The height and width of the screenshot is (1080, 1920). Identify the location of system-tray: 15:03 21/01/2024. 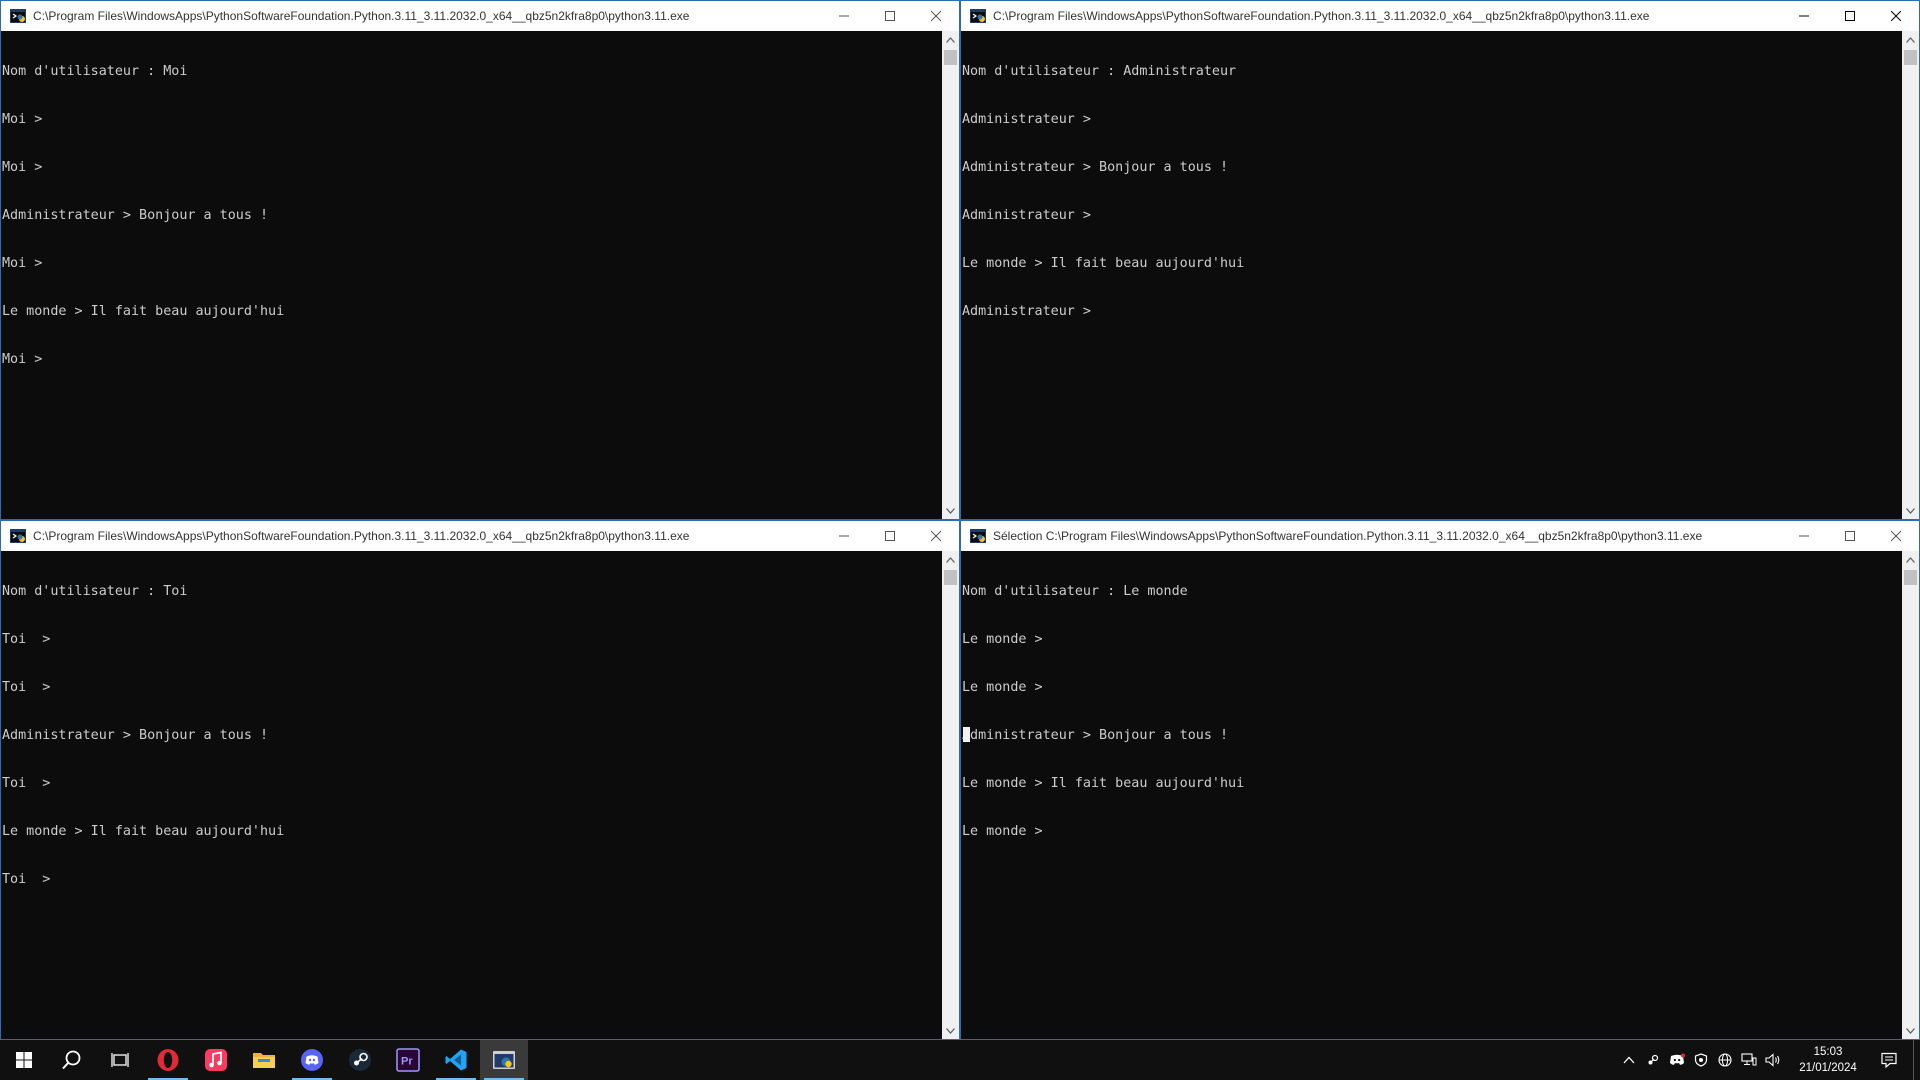
(1768, 1060).